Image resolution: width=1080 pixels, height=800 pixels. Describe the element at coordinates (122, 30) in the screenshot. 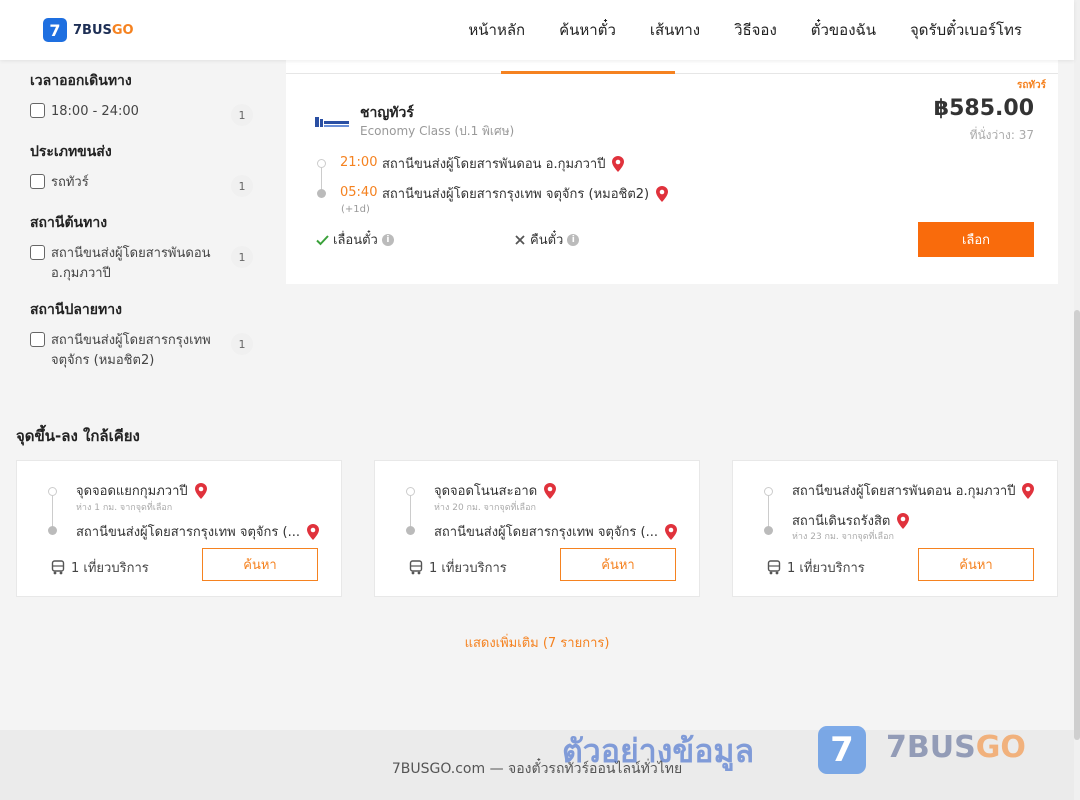

I see `logo-text-accent: GO` at that location.